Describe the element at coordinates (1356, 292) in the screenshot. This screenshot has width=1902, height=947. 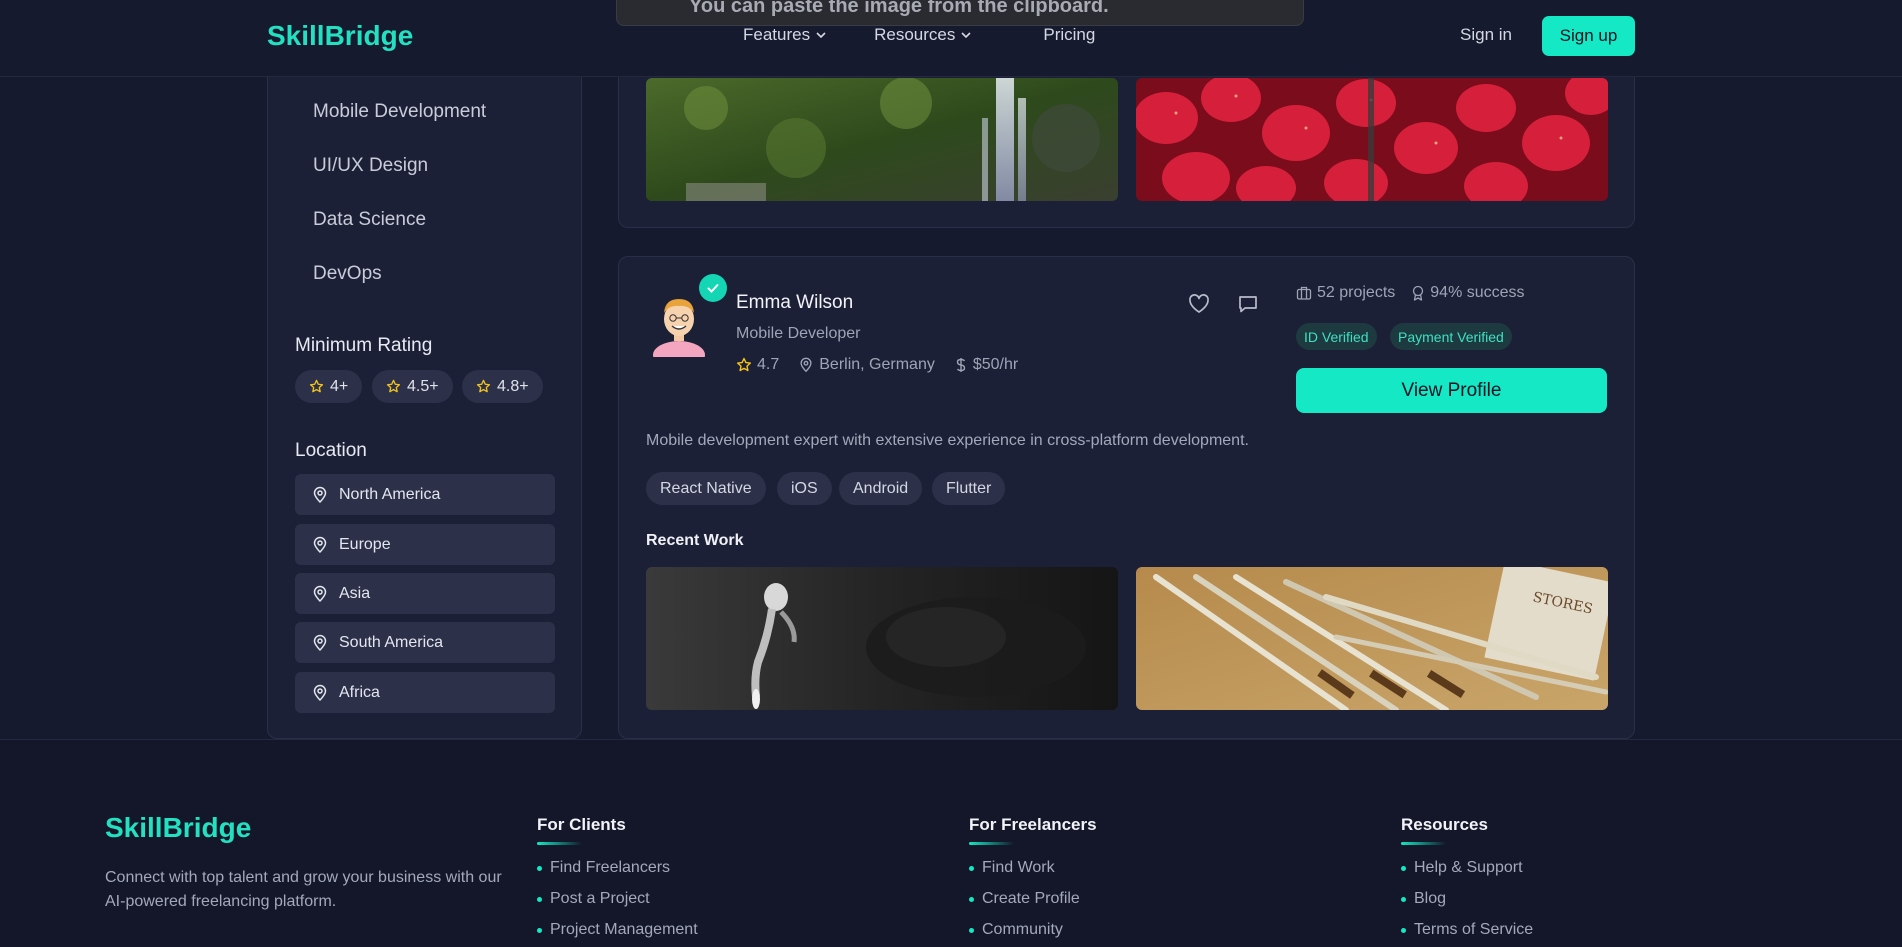
I see `projects-value: 52 projects` at that location.